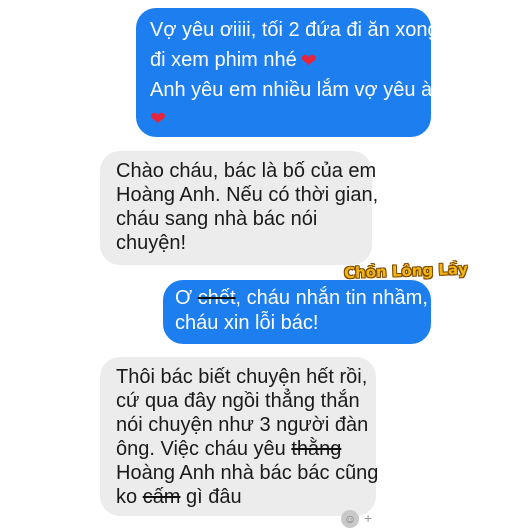 This screenshot has height=528, width=526. What do you see at coordinates (350, 519) in the screenshot?
I see `emoji-reaction-icon: ☺` at bounding box center [350, 519].